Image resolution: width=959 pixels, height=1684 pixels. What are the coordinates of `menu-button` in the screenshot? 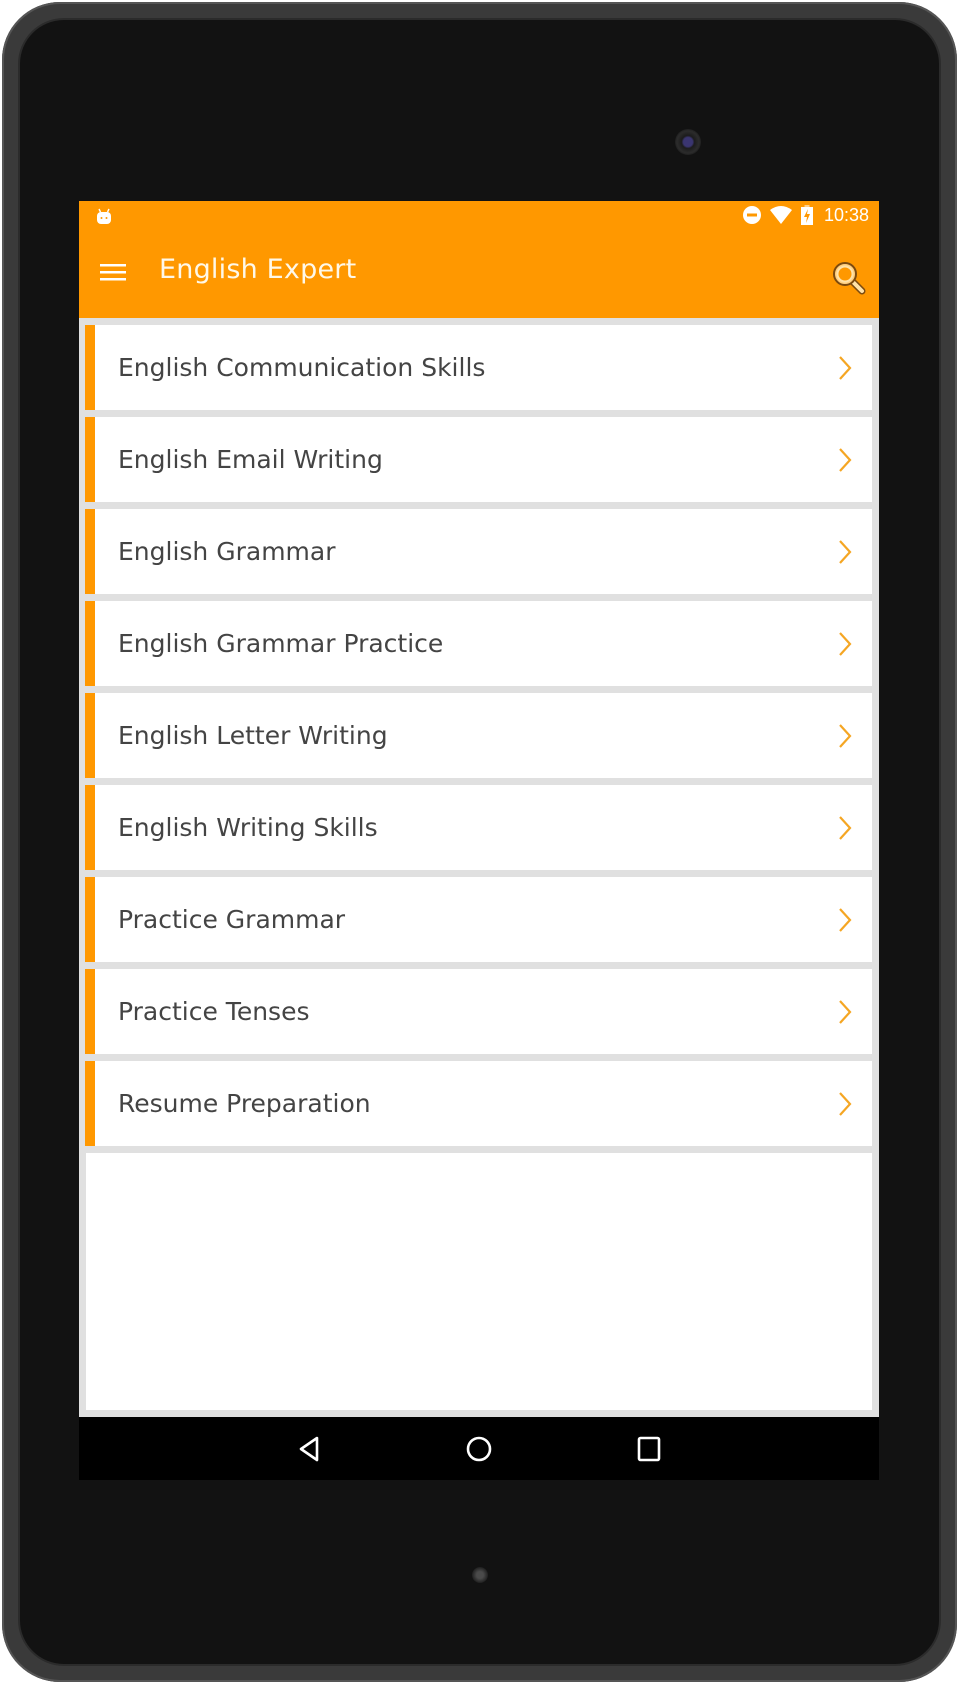 It's located at (113, 272).